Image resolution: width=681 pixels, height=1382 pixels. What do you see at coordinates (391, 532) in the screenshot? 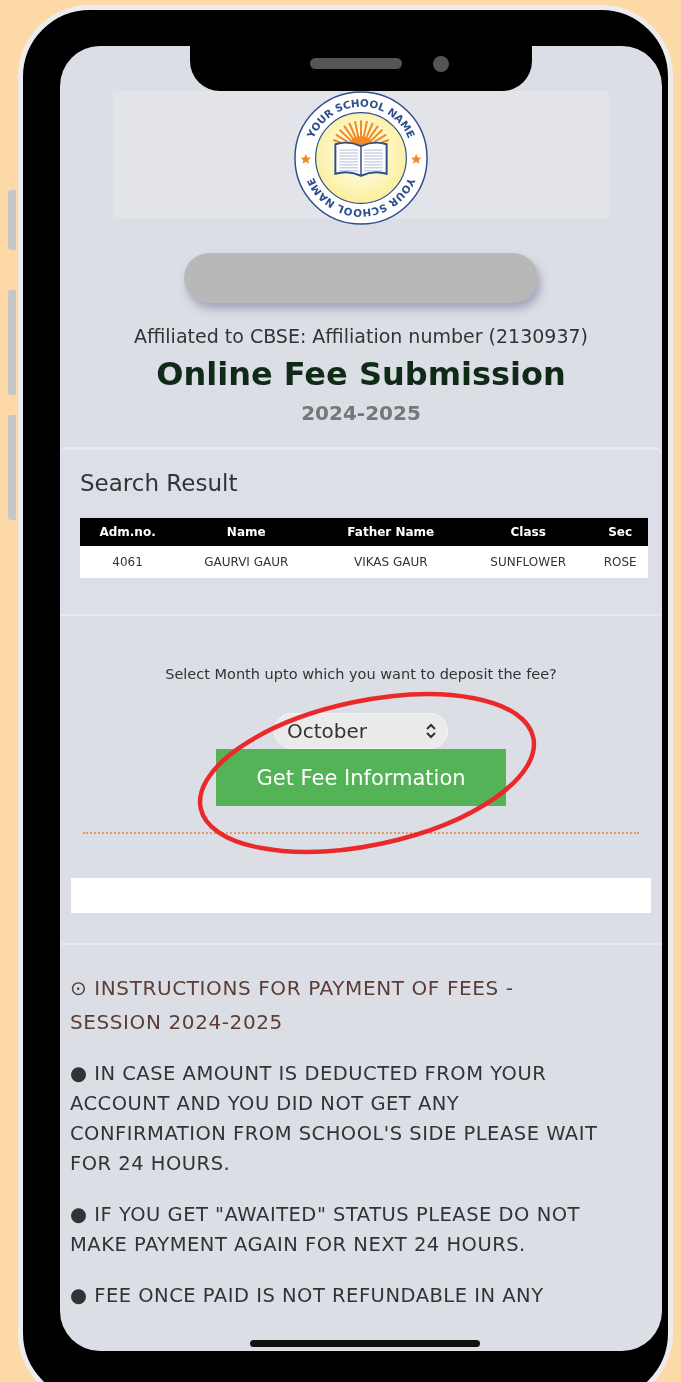
I see `table-header-cell: Father Name` at bounding box center [391, 532].